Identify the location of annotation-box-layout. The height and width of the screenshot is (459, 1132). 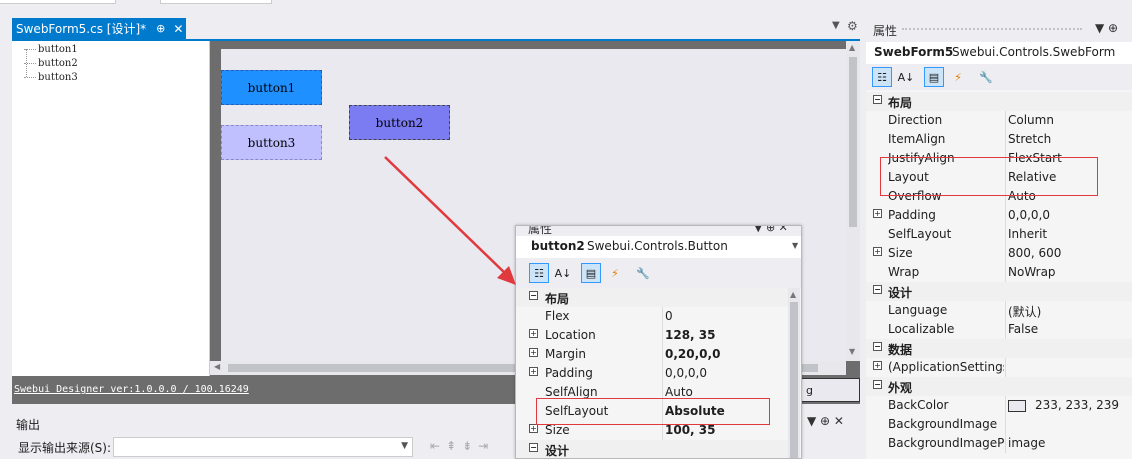
(989, 176).